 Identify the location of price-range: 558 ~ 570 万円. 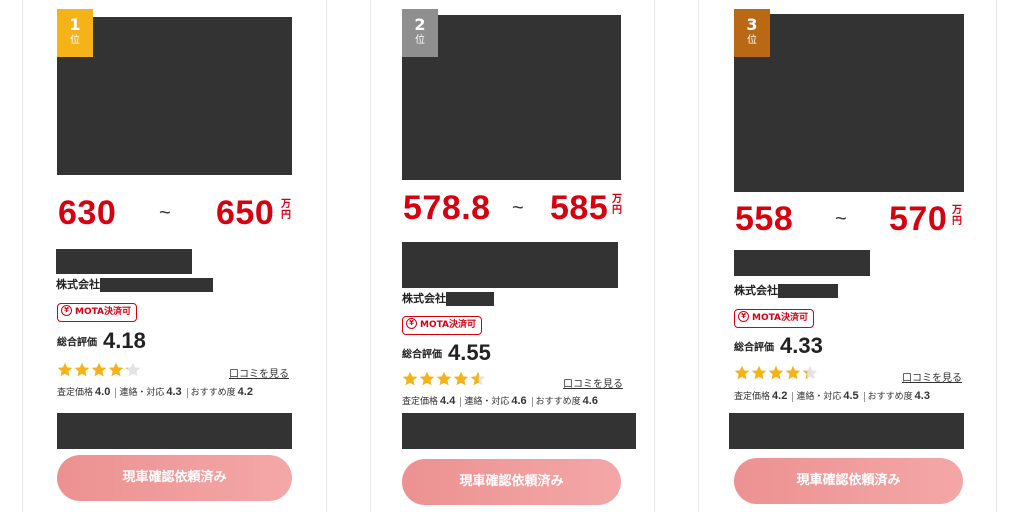
(850, 219).